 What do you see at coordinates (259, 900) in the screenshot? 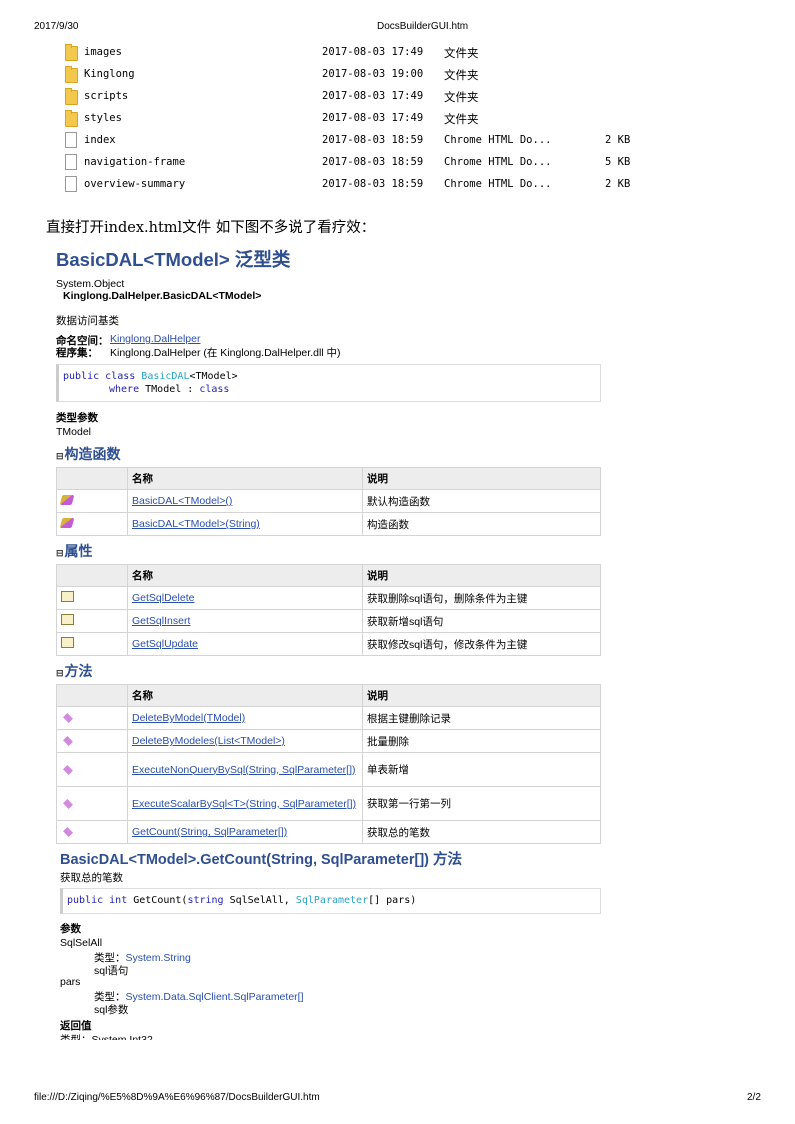
I see `sig-param: SqlSelAll,` at bounding box center [259, 900].